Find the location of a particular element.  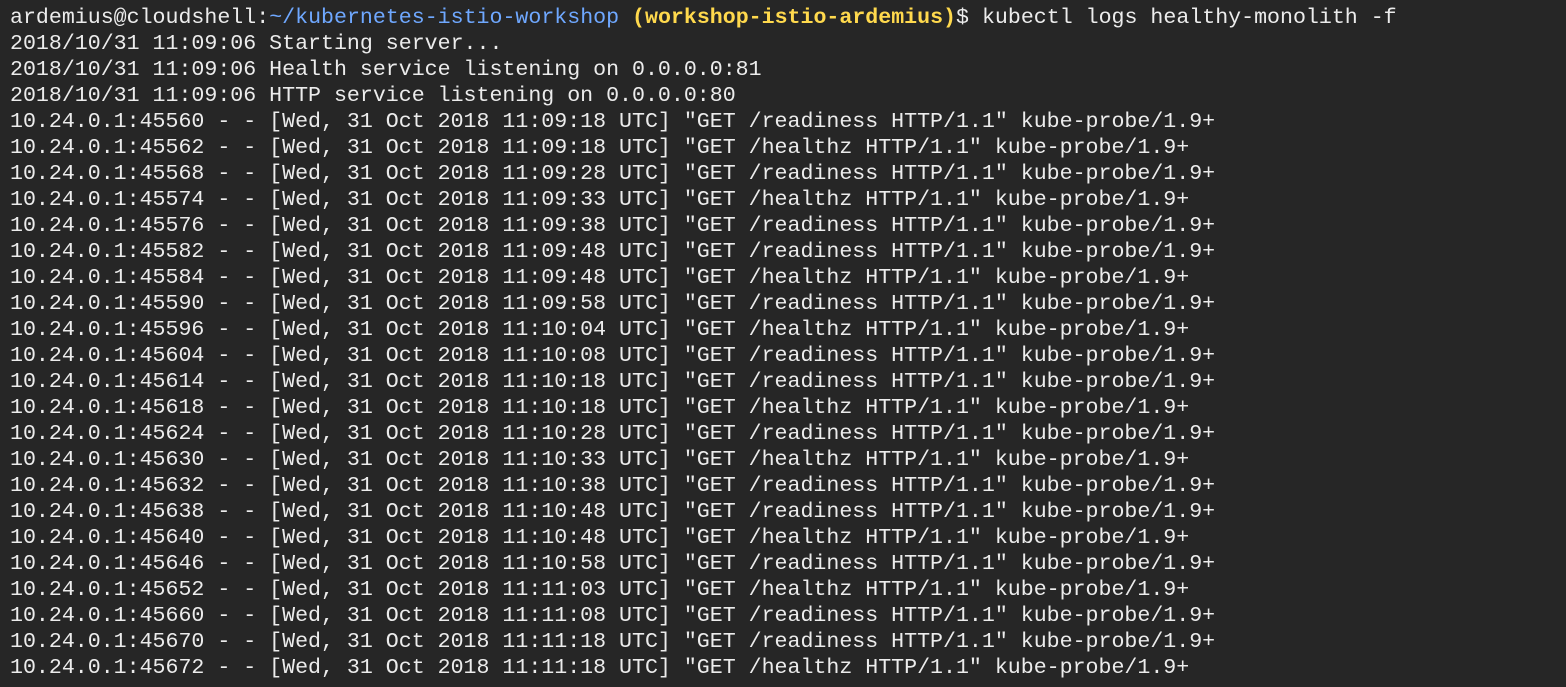

prompt-path: ~/kubernetes-istio-workshop is located at coordinates (444, 18).